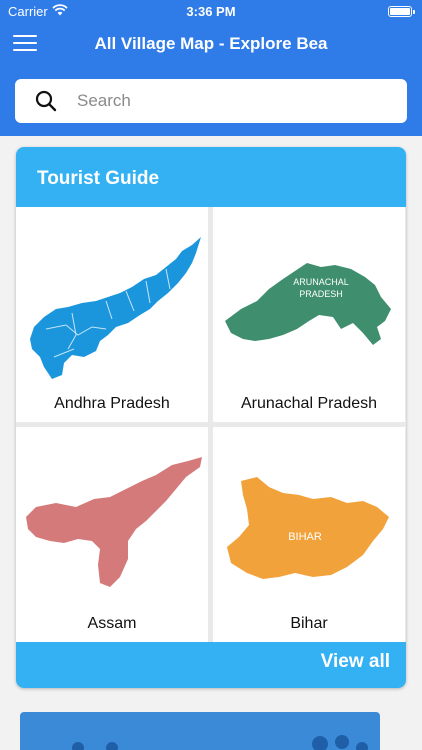 The width and height of the screenshot is (422, 750). I want to click on clock: 3:36 PM, so click(211, 11).